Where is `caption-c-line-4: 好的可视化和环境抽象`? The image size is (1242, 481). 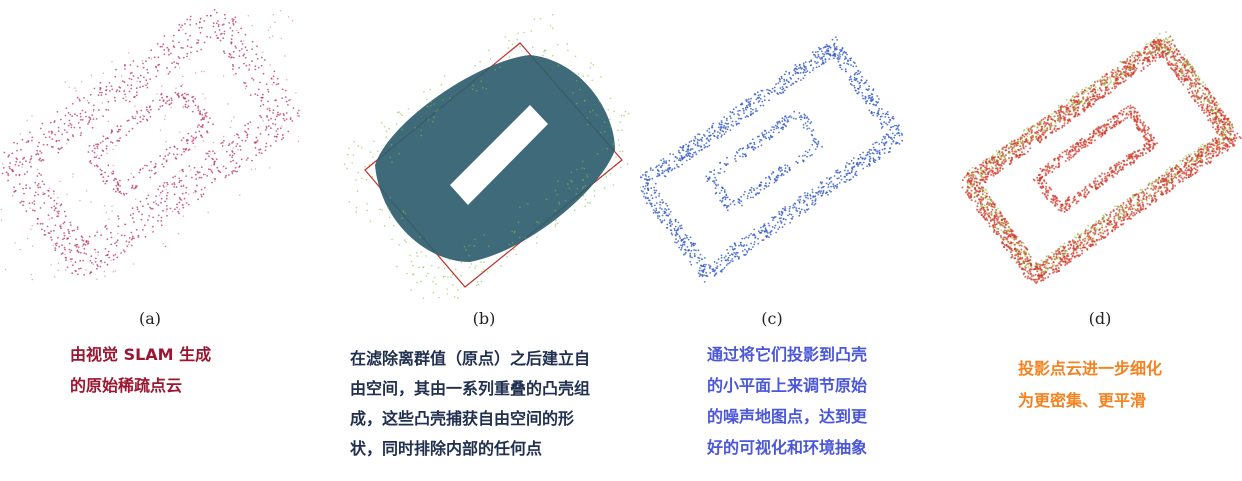 caption-c-line-4: 好的可视化和环境抽象 is located at coordinates (787, 447).